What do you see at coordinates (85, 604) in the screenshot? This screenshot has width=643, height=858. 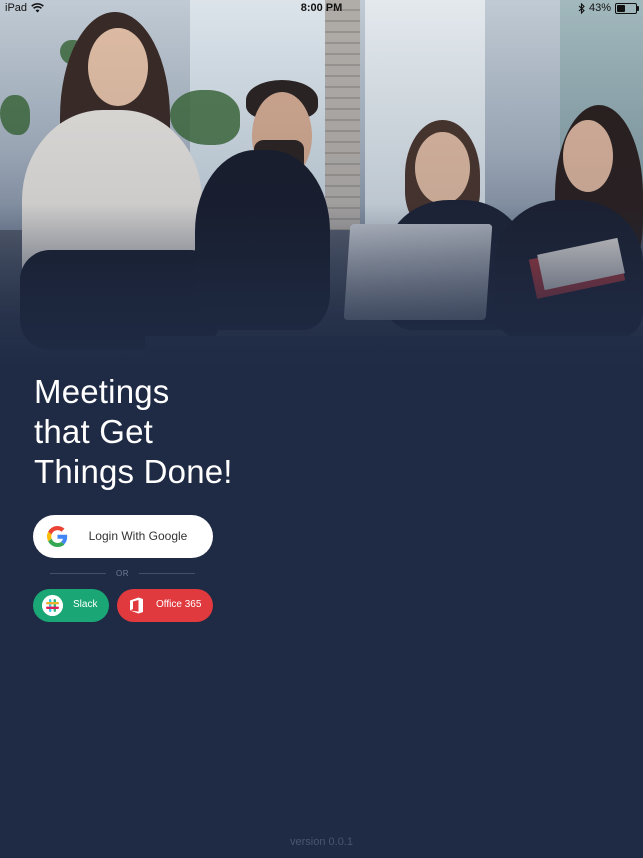 I see `slack-button-label: Slack` at bounding box center [85, 604].